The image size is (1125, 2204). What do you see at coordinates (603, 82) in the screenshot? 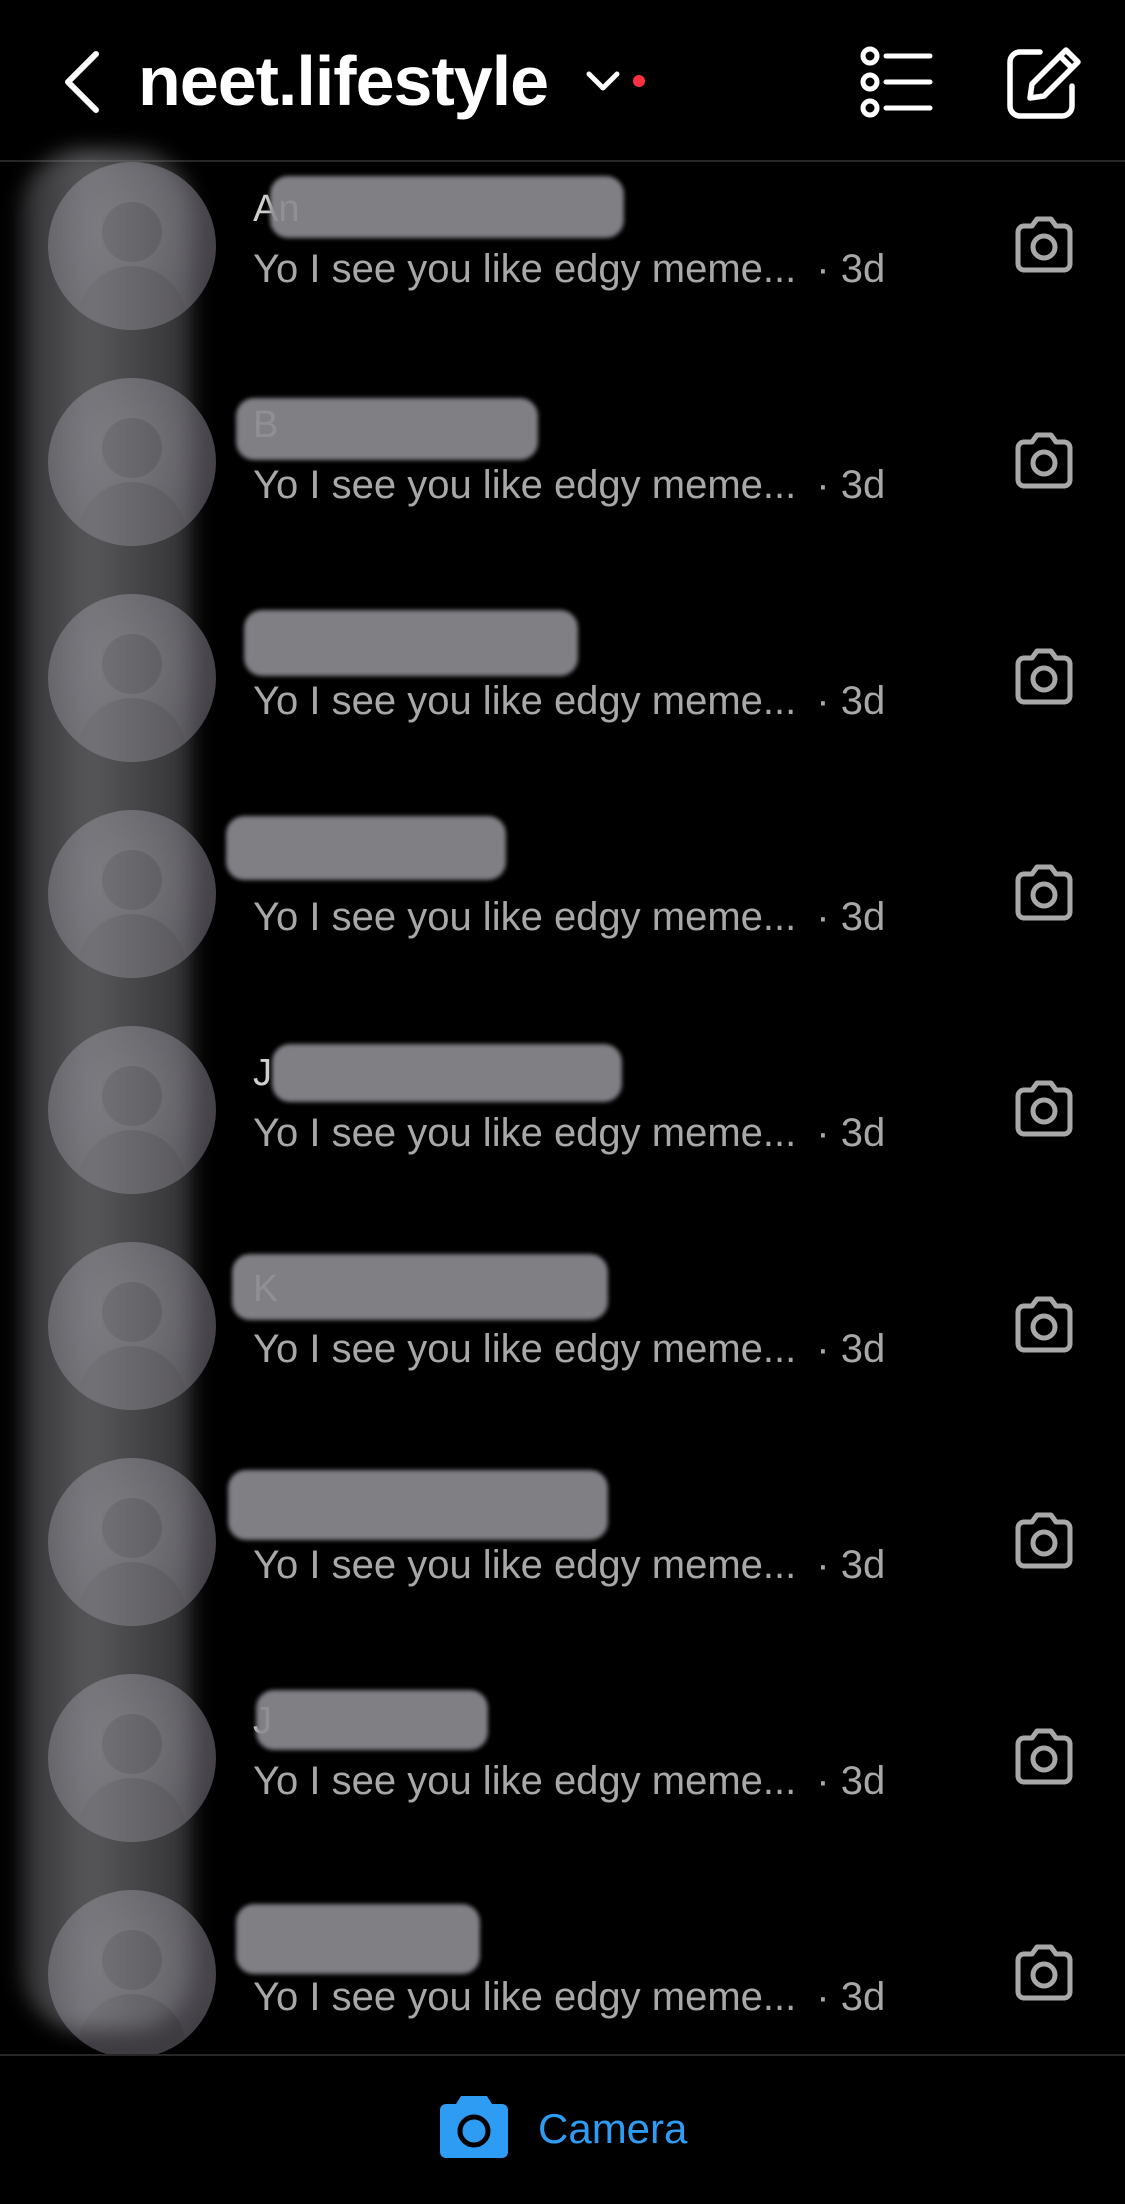
I see `chevron-down-icon` at bounding box center [603, 82].